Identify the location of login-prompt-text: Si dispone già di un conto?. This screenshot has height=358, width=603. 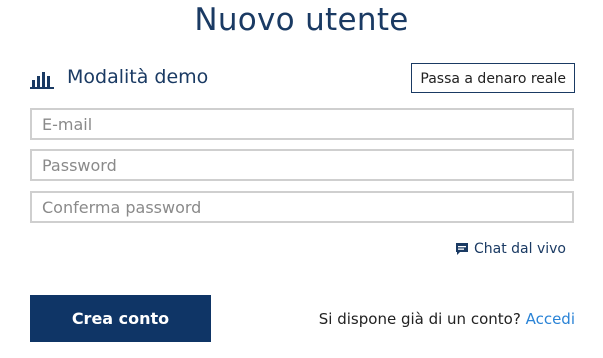
(419, 319).